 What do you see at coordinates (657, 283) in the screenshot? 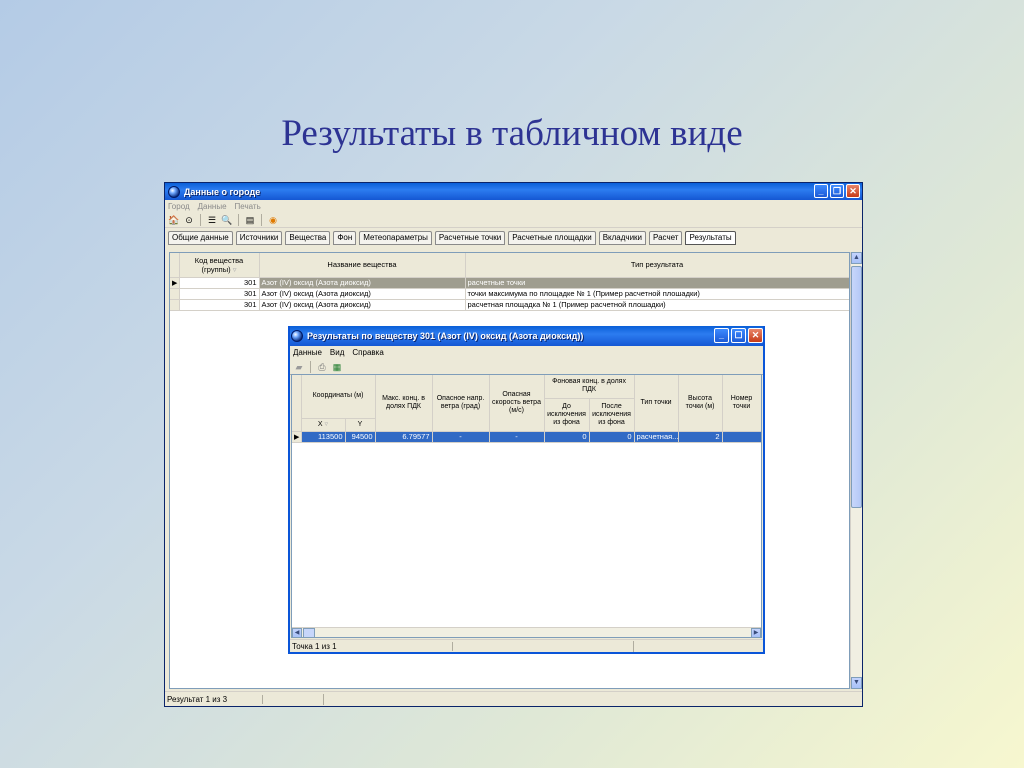
I see `cell-type: расчетные точки` at bounding box center [657, 283].